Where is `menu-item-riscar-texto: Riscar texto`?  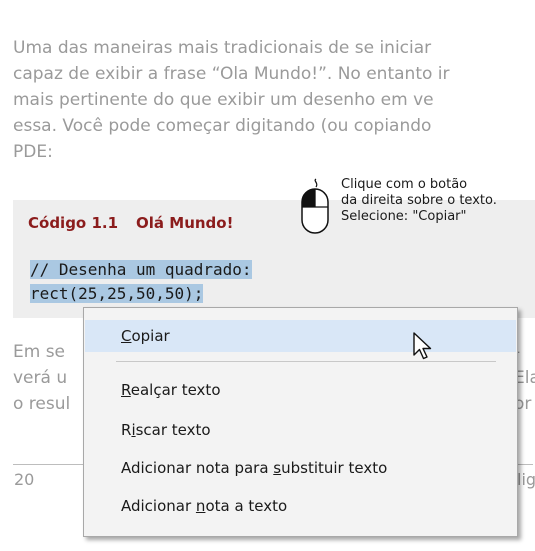 menu-item-riscar-texto: Riscar texto is located at coordinates (300, 430).